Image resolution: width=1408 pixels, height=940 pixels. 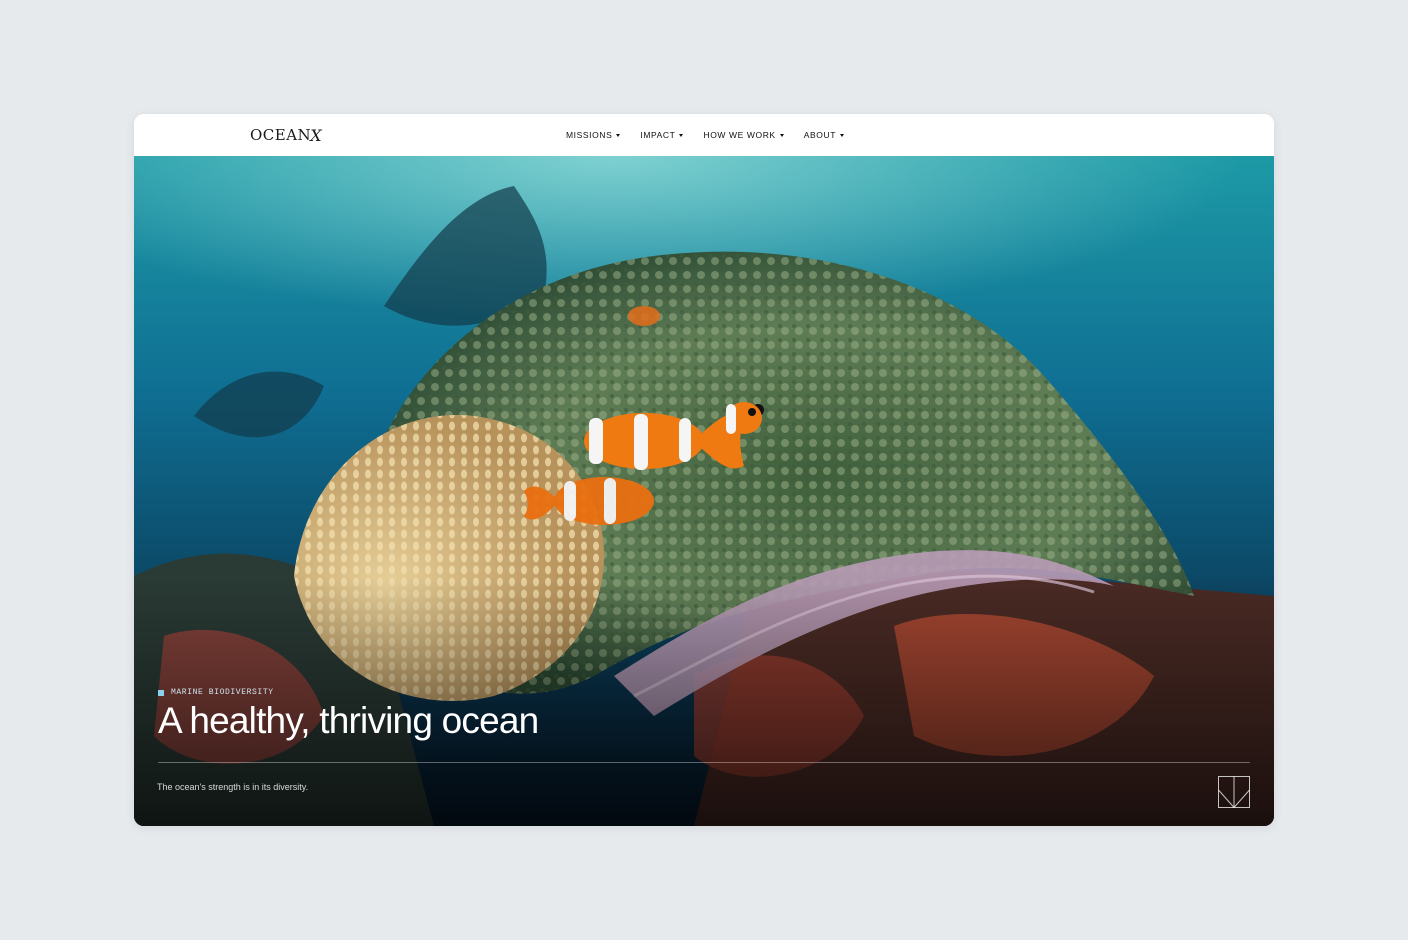 I want to click on category-tag: MARINE BIODIVERSITY, so click(x=216, y=692).